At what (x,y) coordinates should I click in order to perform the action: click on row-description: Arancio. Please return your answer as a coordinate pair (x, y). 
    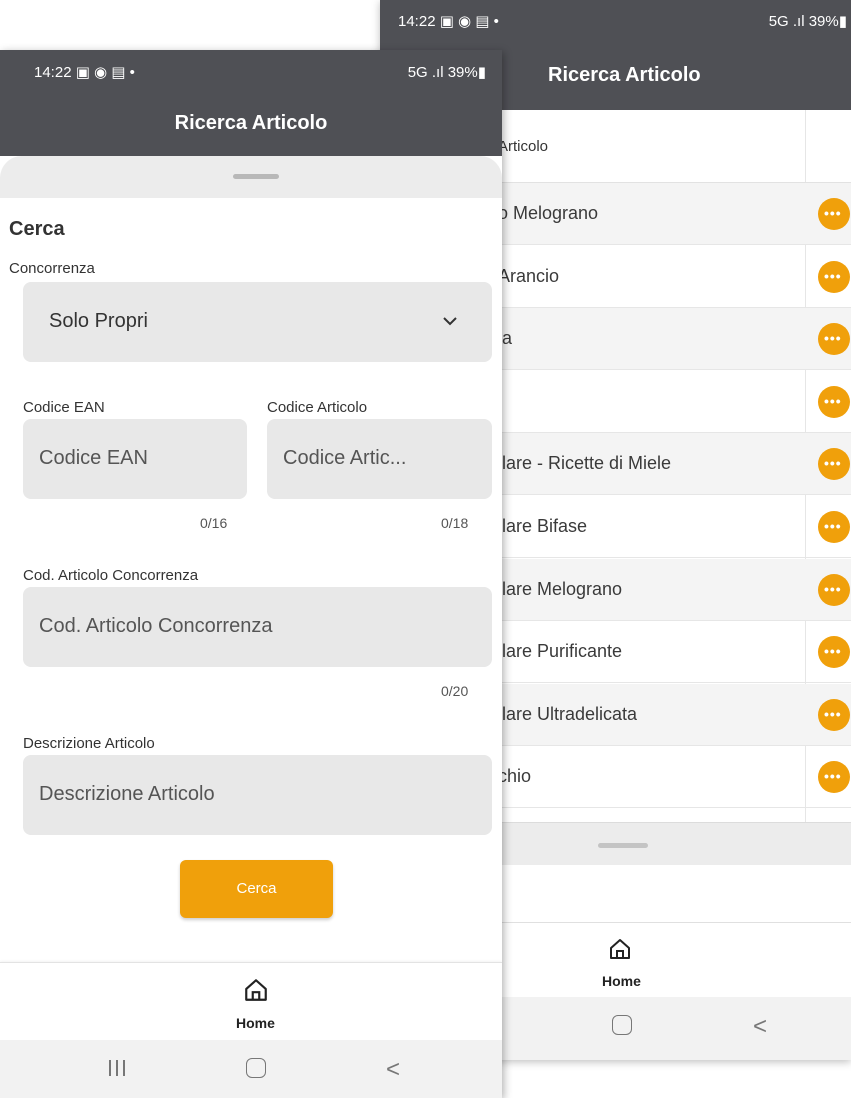
    Looking at the image, I should click on (529, 275).